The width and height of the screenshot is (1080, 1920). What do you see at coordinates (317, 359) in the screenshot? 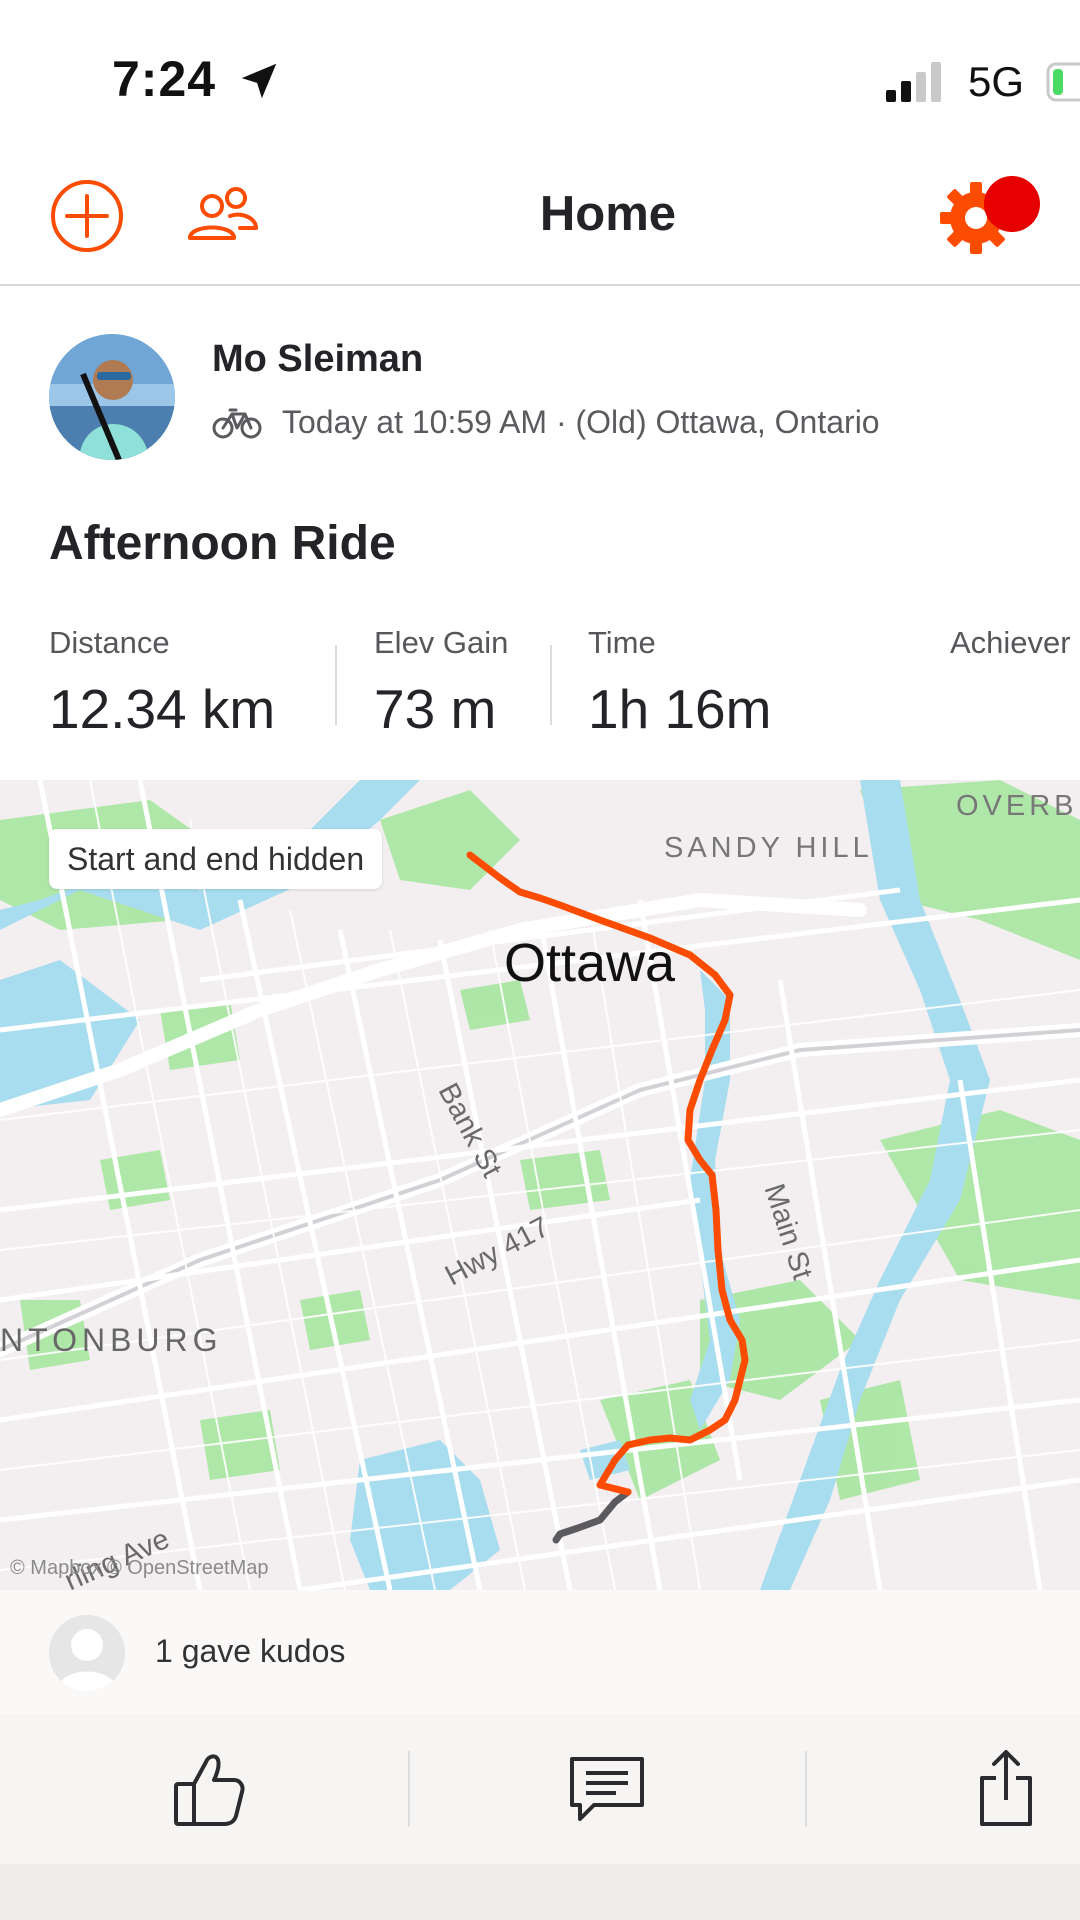
I see `athlete-name: Mo Sleiman` at bounding box center [317, 359].